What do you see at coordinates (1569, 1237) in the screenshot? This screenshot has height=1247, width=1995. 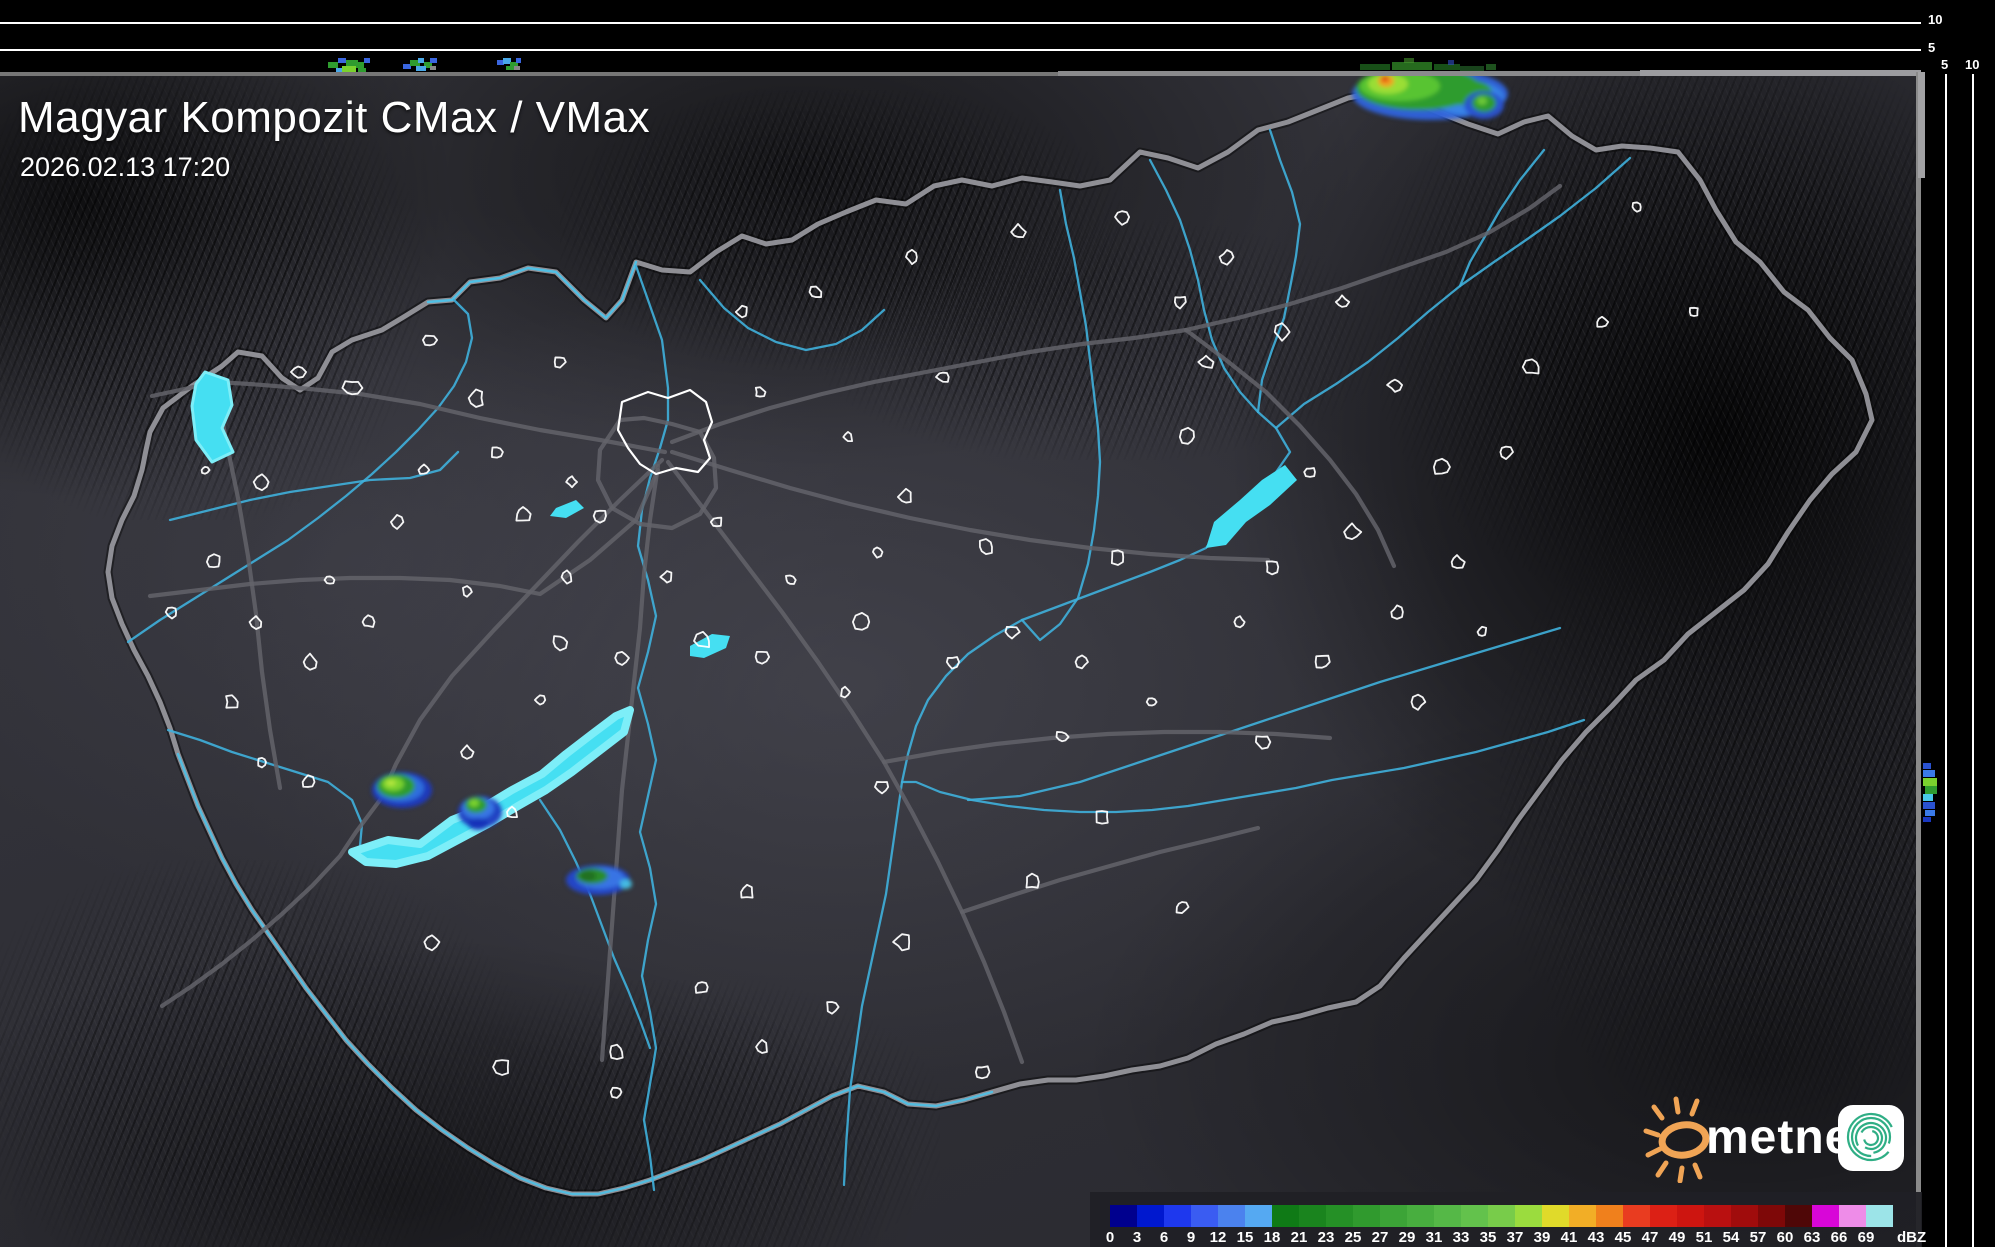 I see `dbz-tick-41: 41` at bounding box center [1569, 1237].